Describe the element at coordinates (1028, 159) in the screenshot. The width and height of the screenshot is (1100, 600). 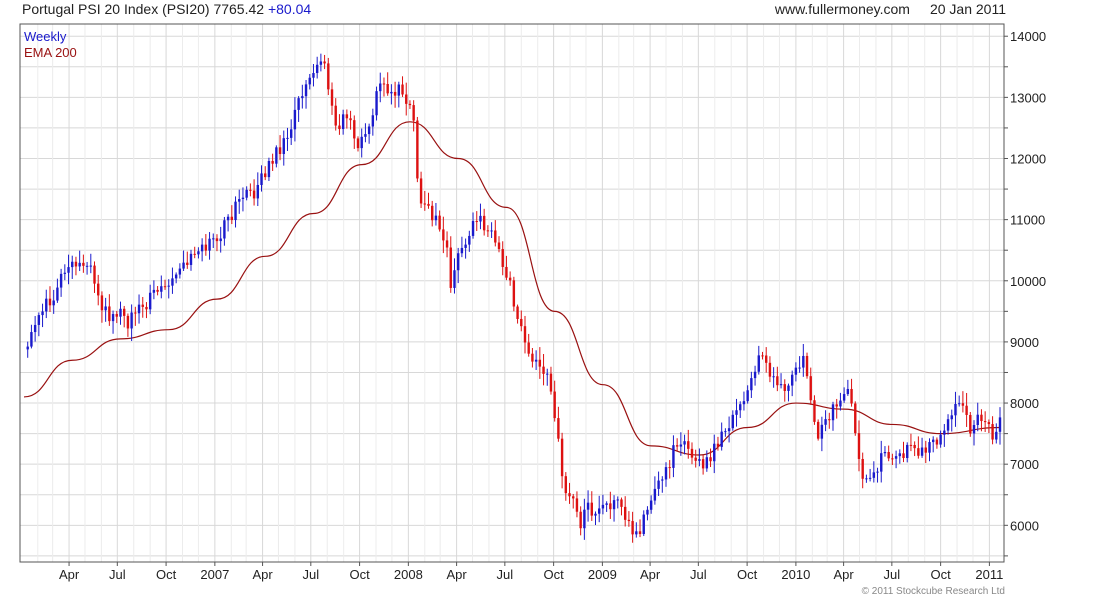
I see `y-tick-label: 12000` at that location.